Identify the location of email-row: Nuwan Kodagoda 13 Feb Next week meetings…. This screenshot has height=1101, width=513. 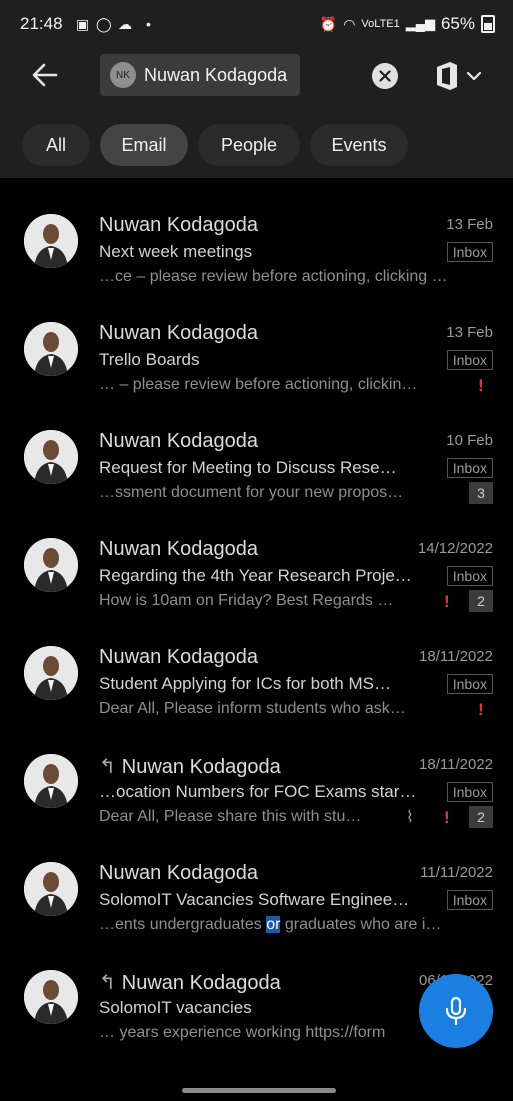
(256, 260).